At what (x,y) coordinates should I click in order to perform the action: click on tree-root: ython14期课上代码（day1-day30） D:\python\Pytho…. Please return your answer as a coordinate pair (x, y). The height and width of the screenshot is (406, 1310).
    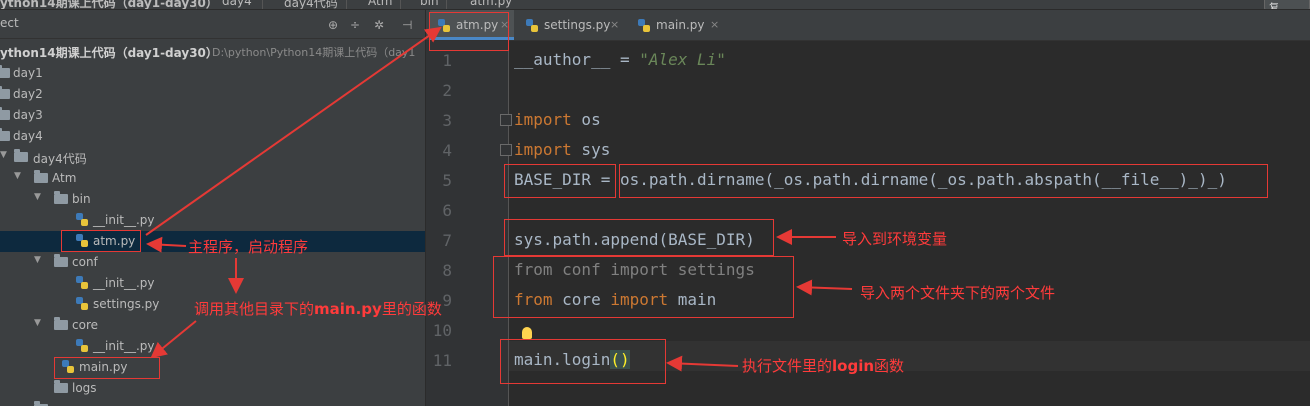
    Looking at the image, I should click on (212, 51).